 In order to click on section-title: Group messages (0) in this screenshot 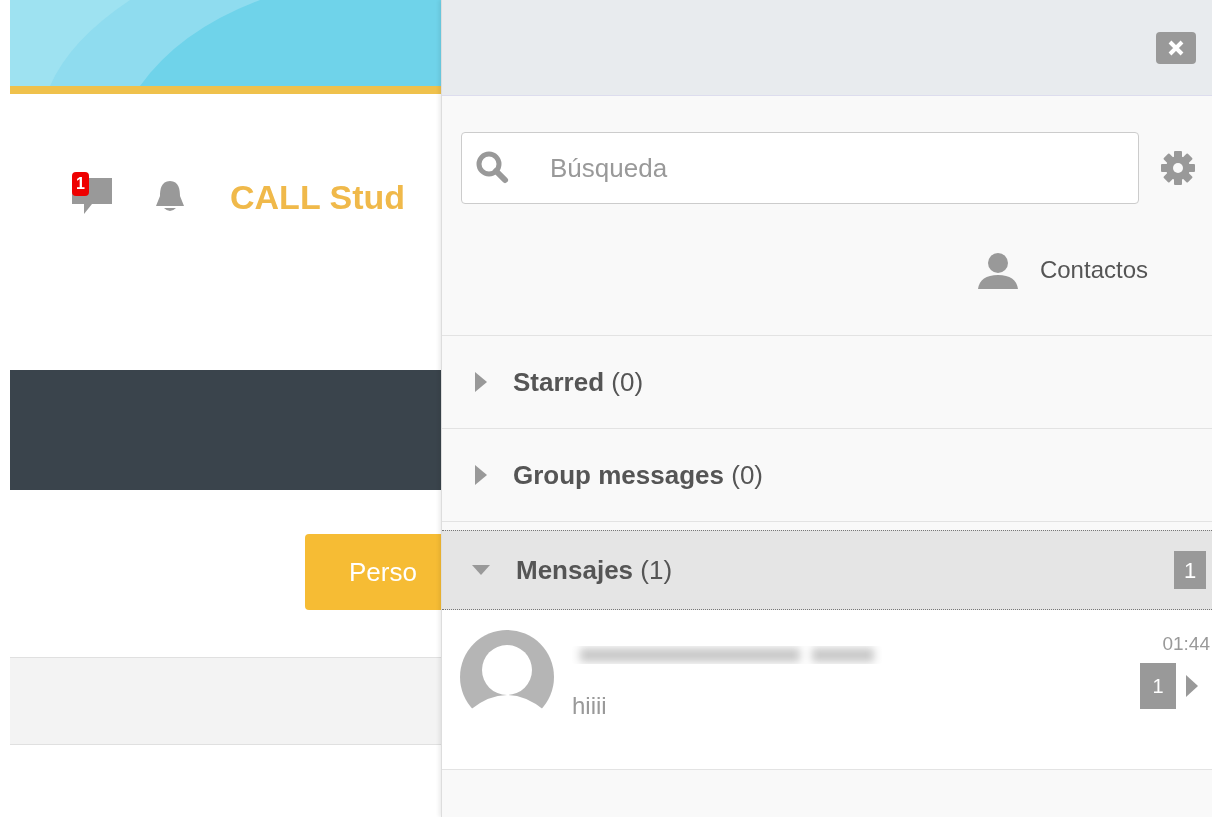, I will do `click(638, 475)`.